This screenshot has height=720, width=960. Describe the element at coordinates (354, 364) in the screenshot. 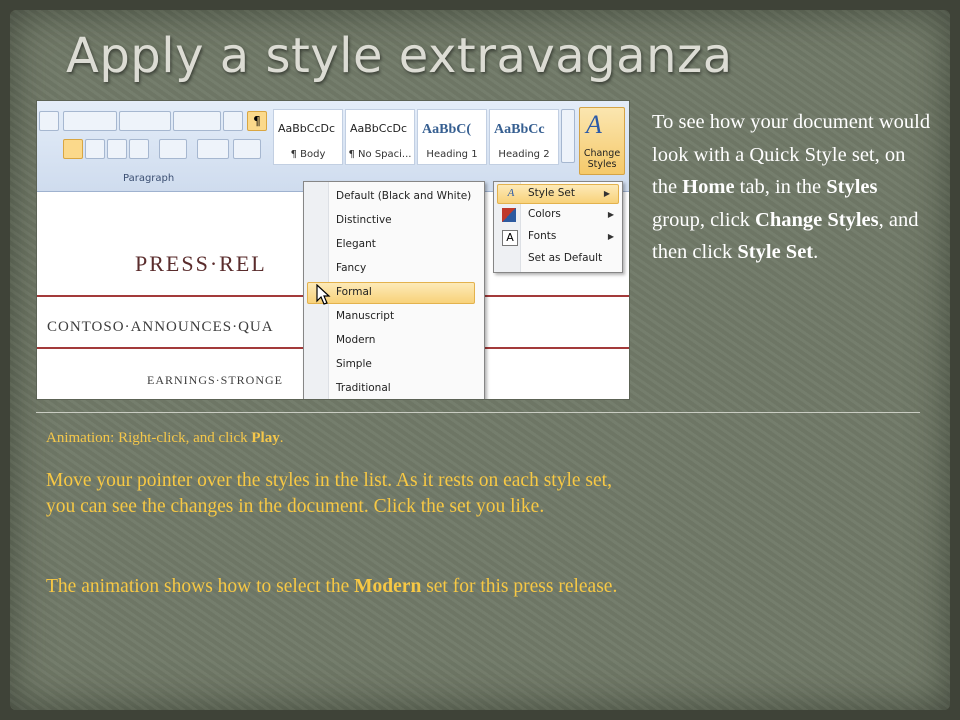

I see `menu-item-simple: Simple` at that location.